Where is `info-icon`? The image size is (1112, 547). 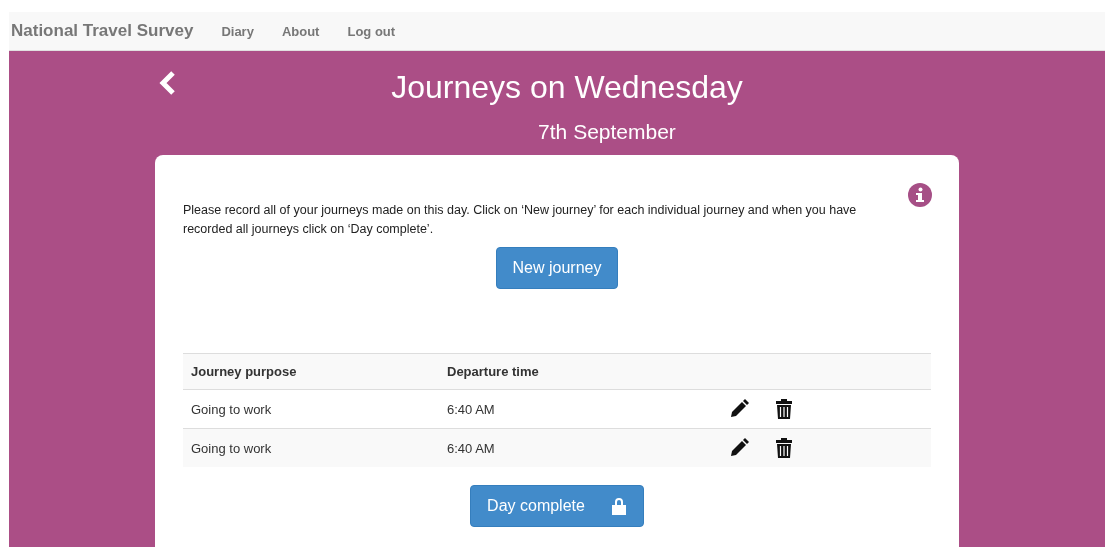
info-icon is located at coordinates (920, 195).